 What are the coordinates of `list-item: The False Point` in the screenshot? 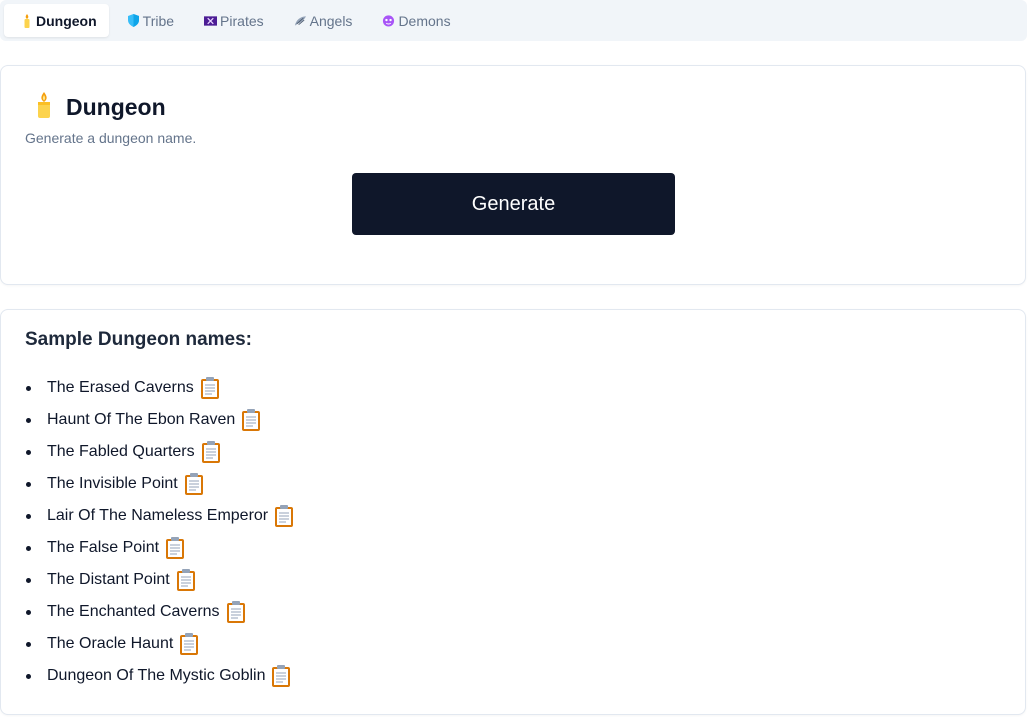 It's located at (159, 548).